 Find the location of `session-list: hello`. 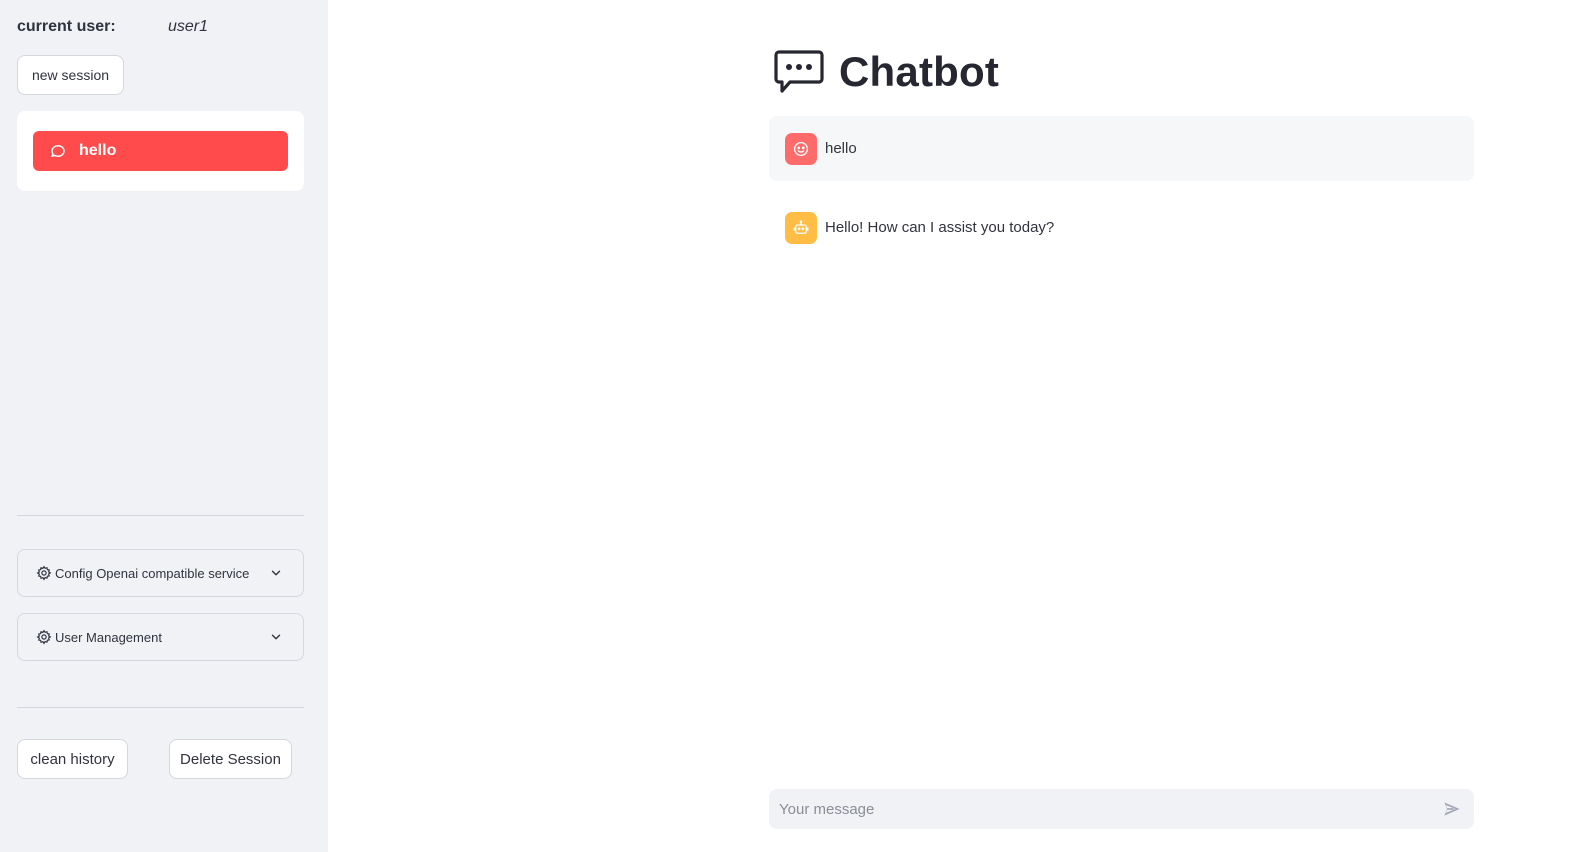

session-list: hello is located at coordinates (160, 151).